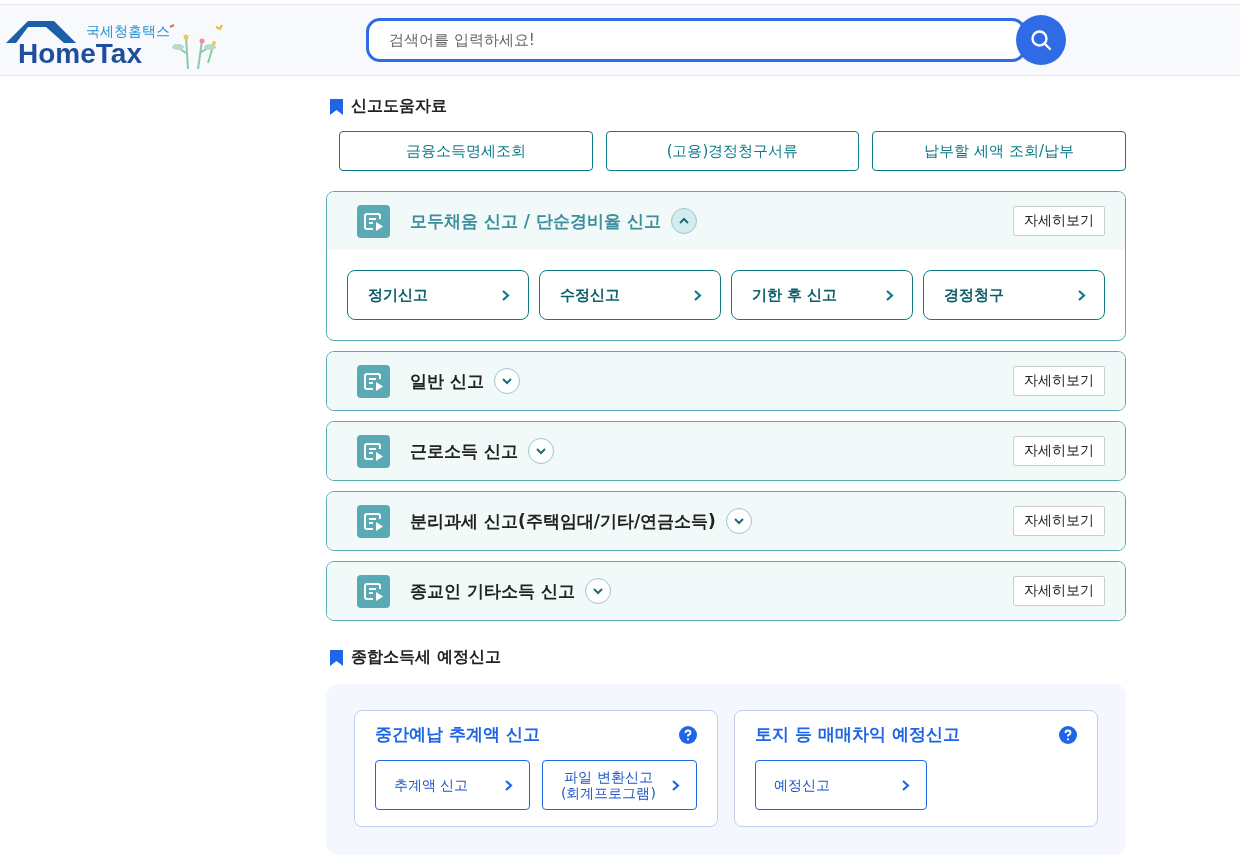 The height and width of the screenshot is (865, 1240). Describe the element at coordinates (452, 785) in the screenshot. I see `report-button: 추계액 신고` at that location.